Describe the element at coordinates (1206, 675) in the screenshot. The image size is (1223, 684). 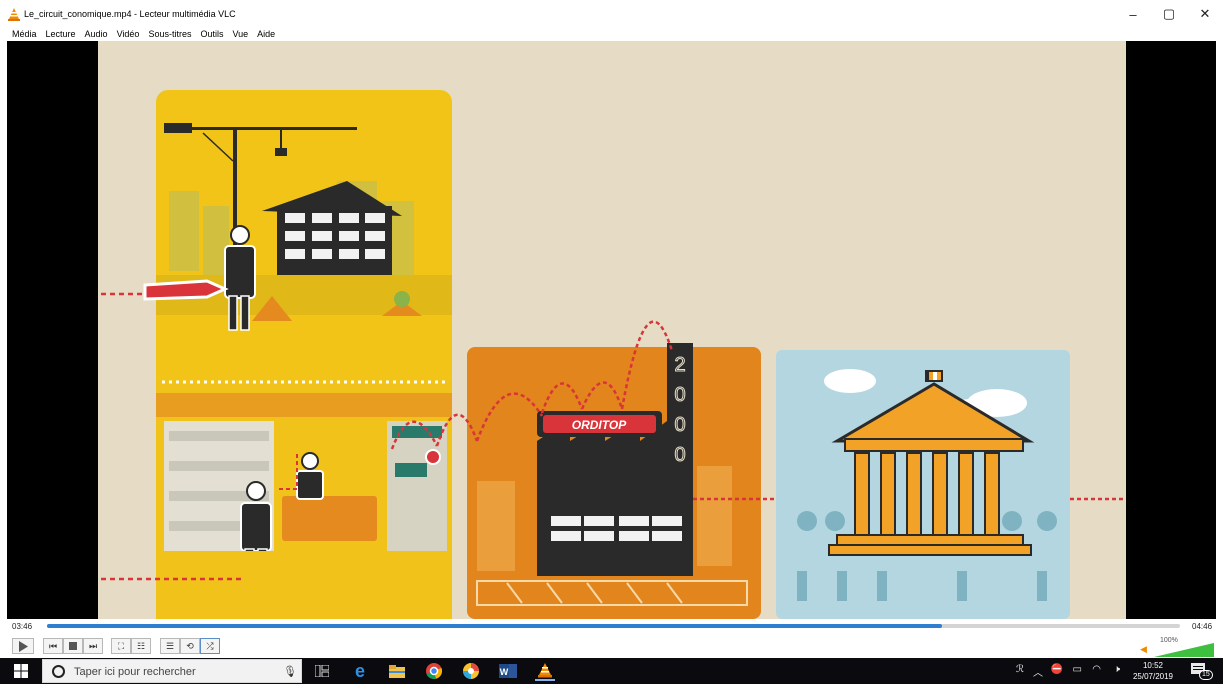
I see `notification-badge: 15` at that location.